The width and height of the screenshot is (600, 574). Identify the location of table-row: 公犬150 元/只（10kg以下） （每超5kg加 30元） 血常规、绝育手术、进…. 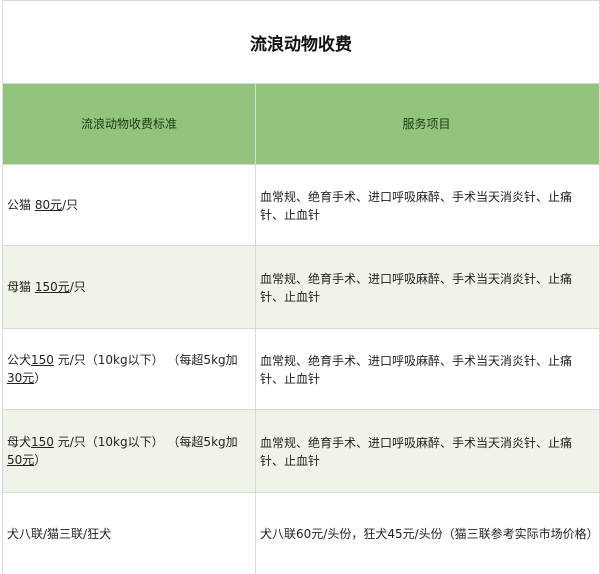
(301, 369).